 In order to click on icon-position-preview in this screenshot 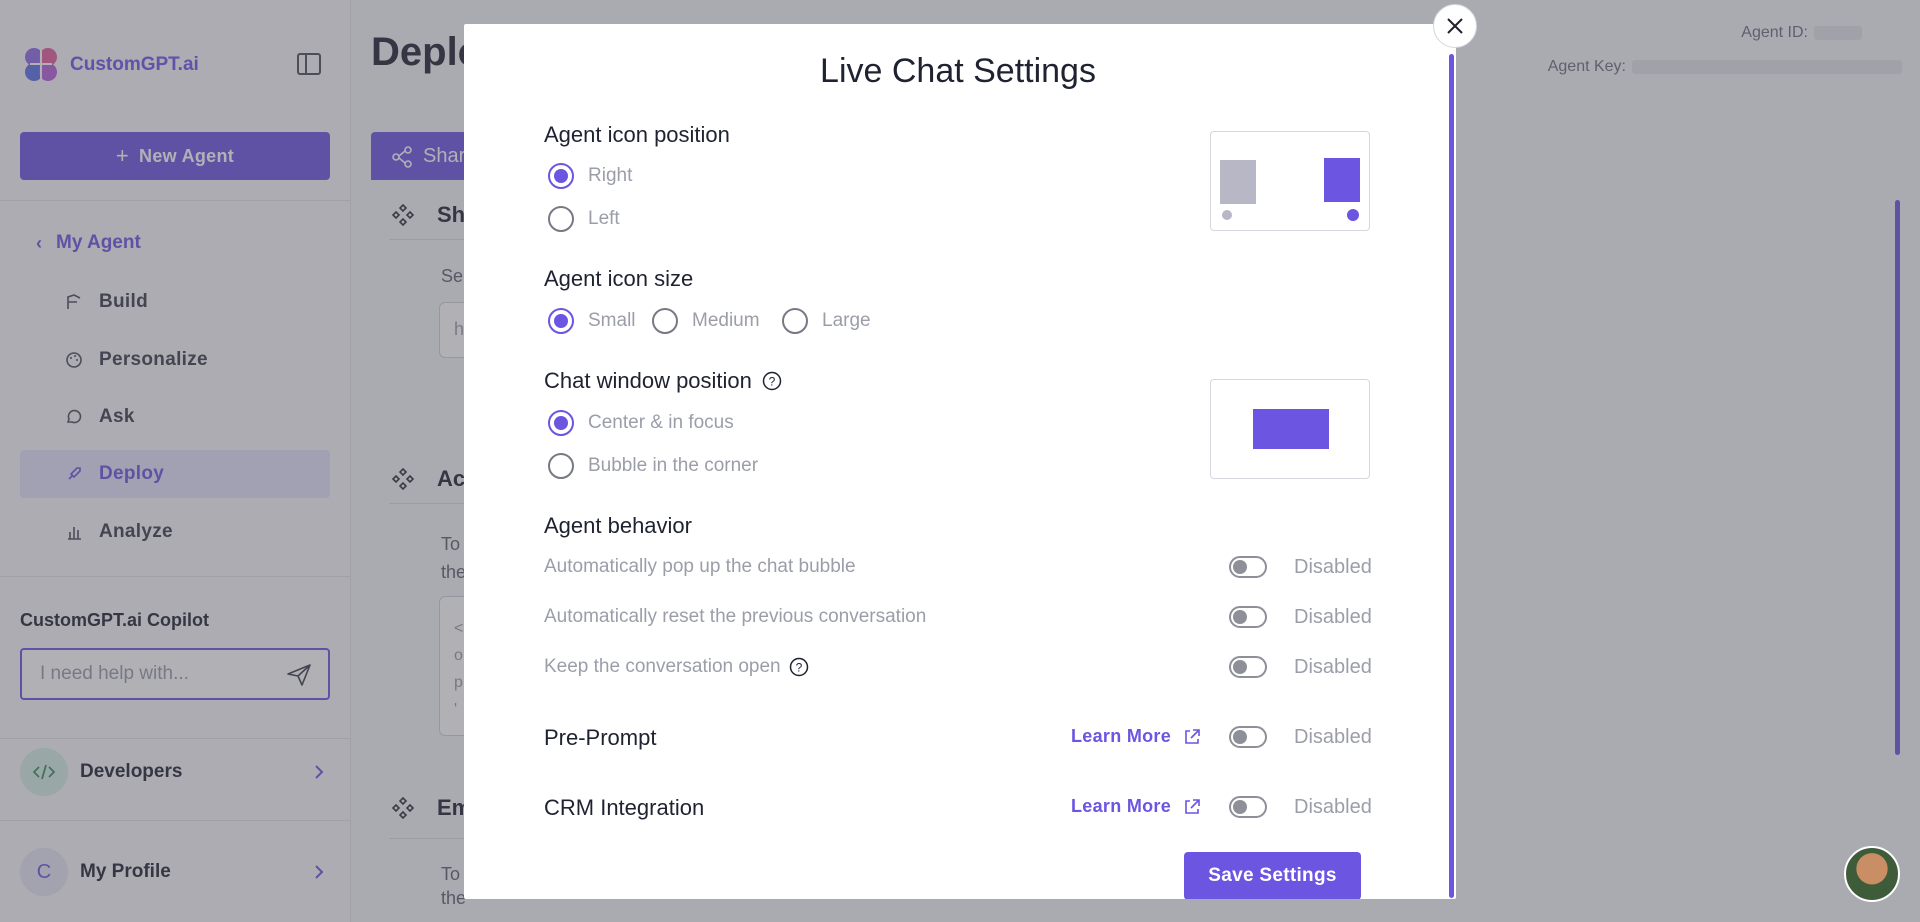, I will do `click(1290, 181)`.